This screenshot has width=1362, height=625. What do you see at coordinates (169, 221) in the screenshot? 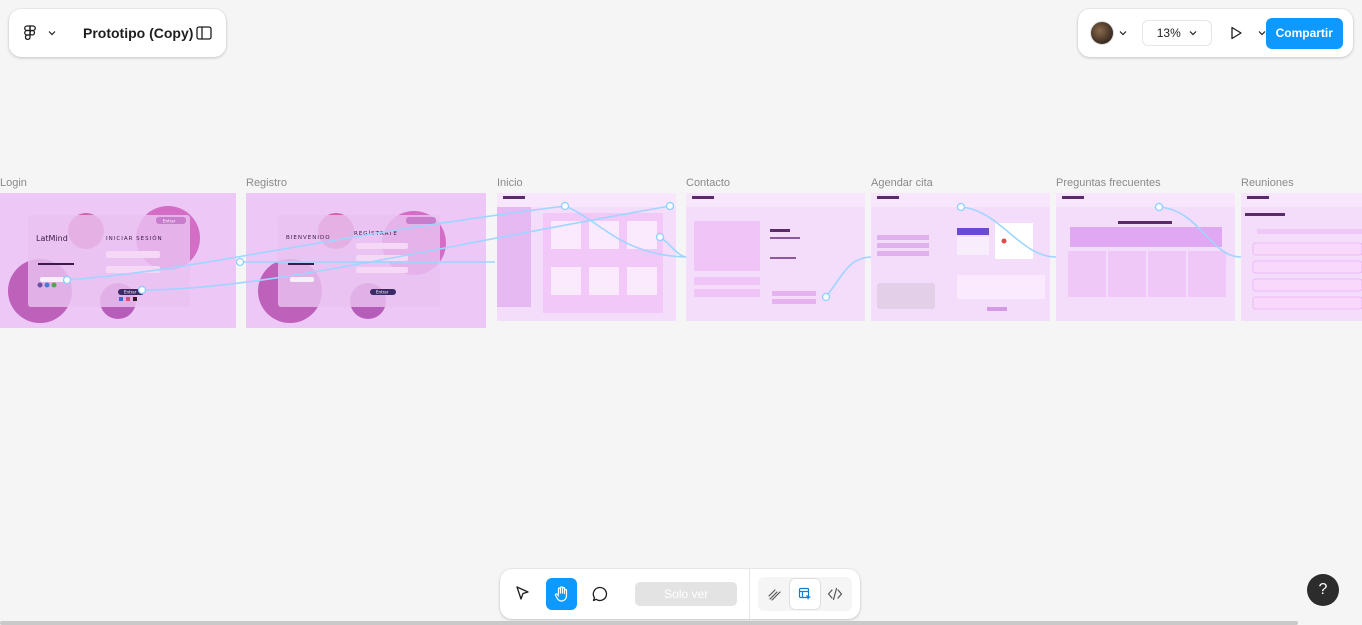
I see `login-top-button-text: Entrar` at bounding box center [169, 221].